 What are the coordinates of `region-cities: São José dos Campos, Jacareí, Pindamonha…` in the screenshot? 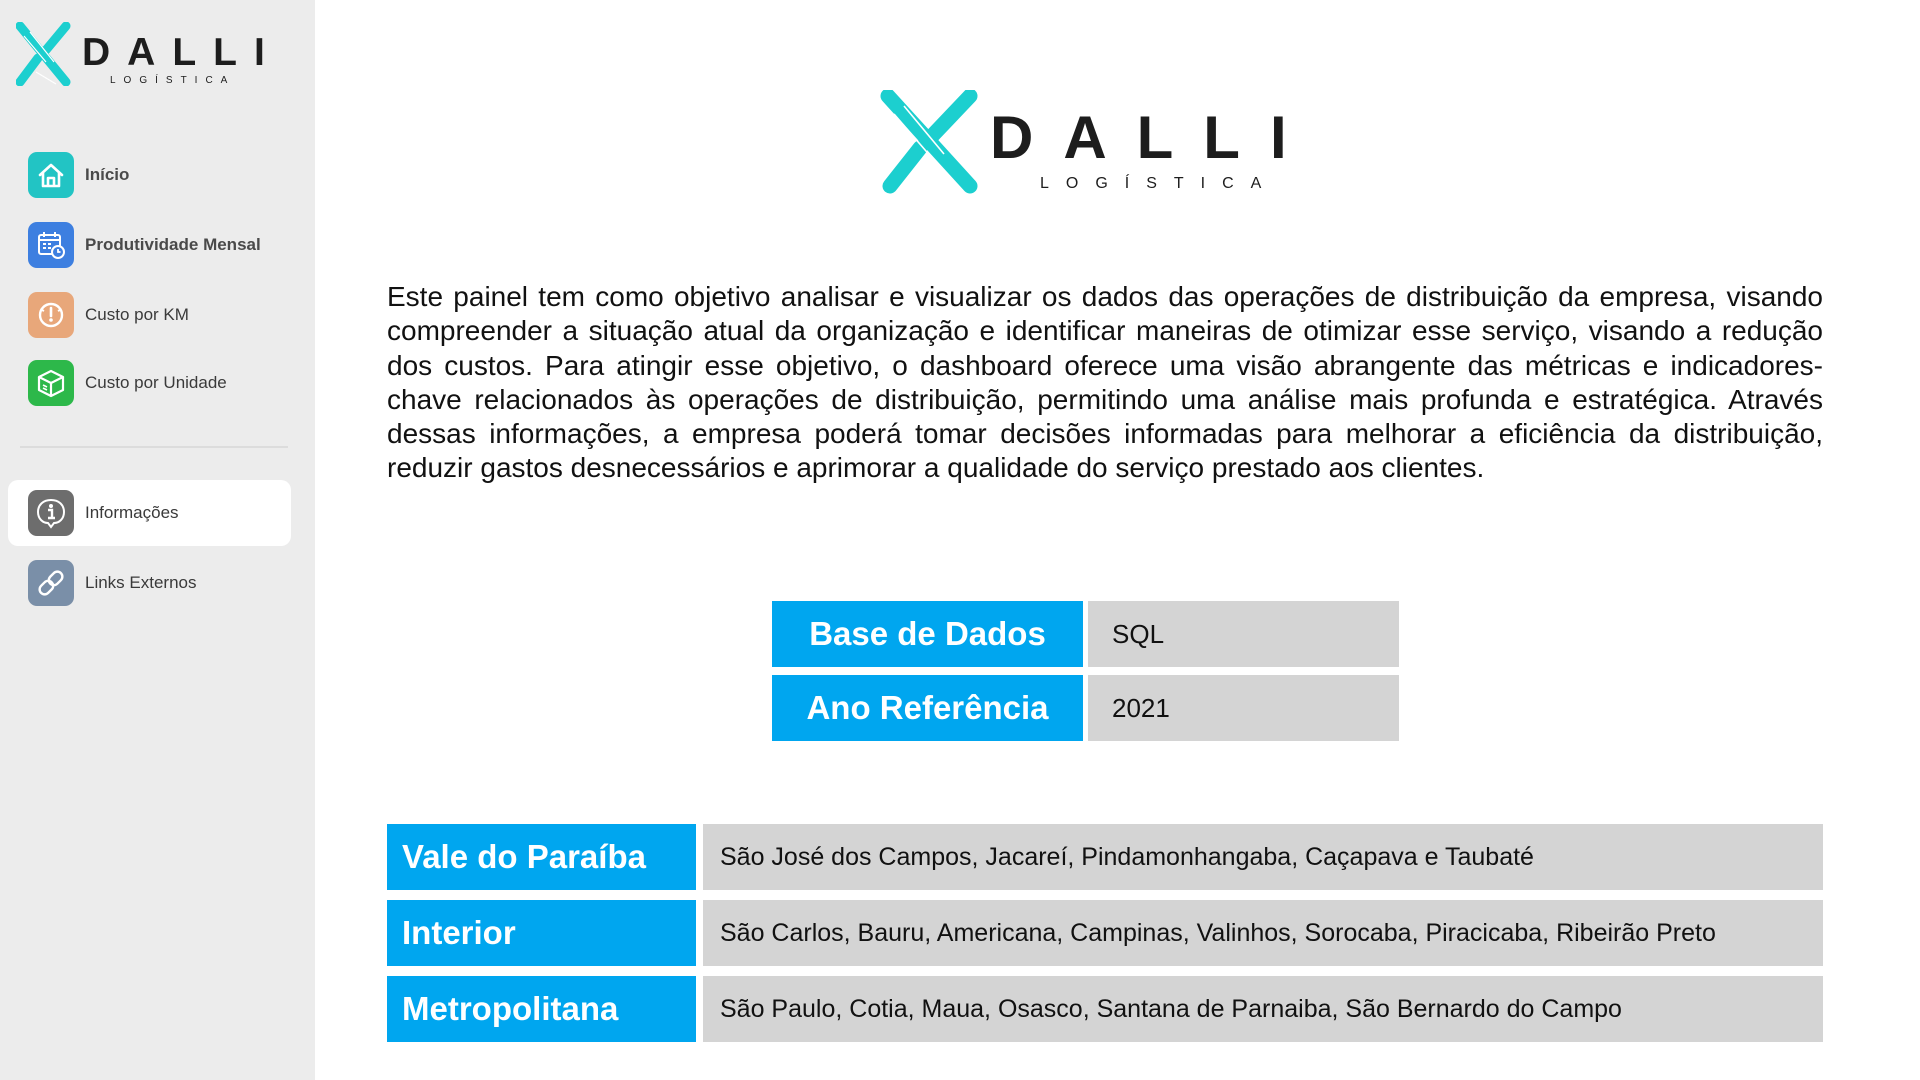 It's located at (1263, 857).